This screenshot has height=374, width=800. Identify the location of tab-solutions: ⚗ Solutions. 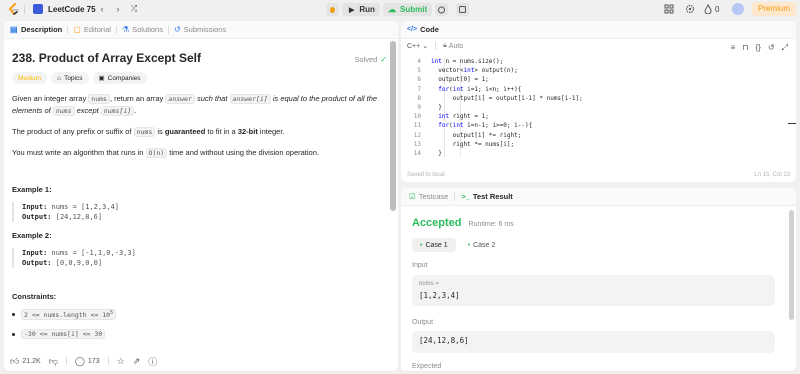
(142, 29).